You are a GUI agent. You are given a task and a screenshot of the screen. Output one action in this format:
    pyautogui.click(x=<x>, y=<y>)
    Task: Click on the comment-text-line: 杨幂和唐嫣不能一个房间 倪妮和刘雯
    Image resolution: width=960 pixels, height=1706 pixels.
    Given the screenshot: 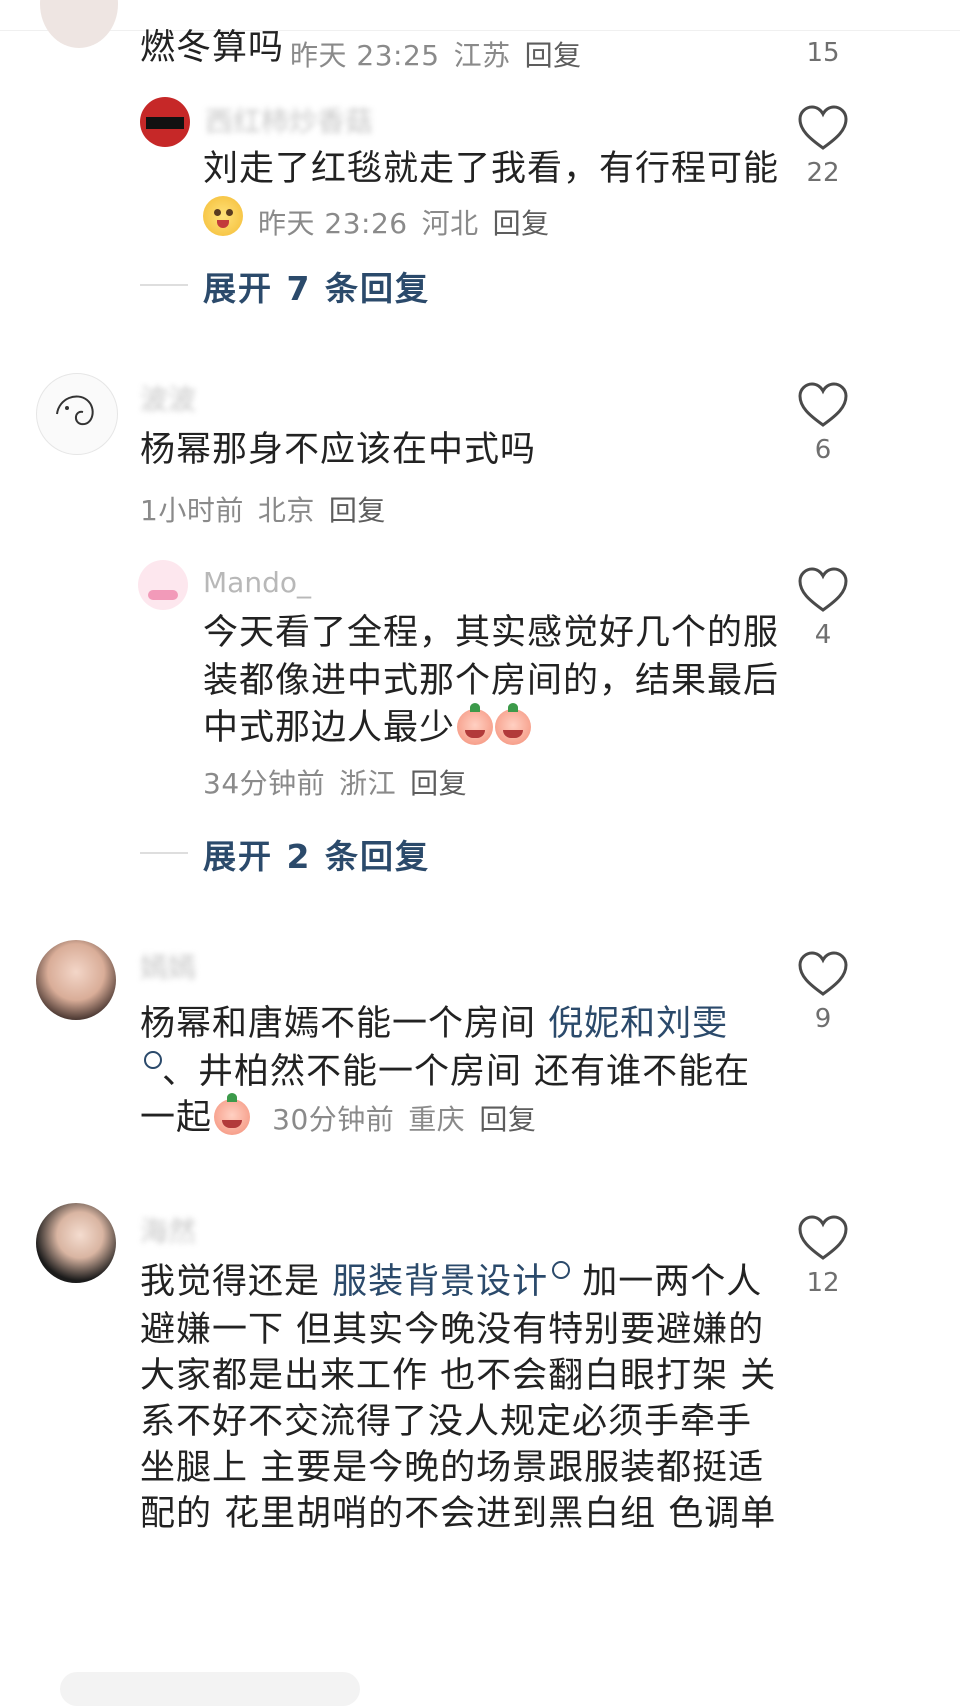 What is the action you would take?
    pyautogui.click(x=434, y=1024)
    